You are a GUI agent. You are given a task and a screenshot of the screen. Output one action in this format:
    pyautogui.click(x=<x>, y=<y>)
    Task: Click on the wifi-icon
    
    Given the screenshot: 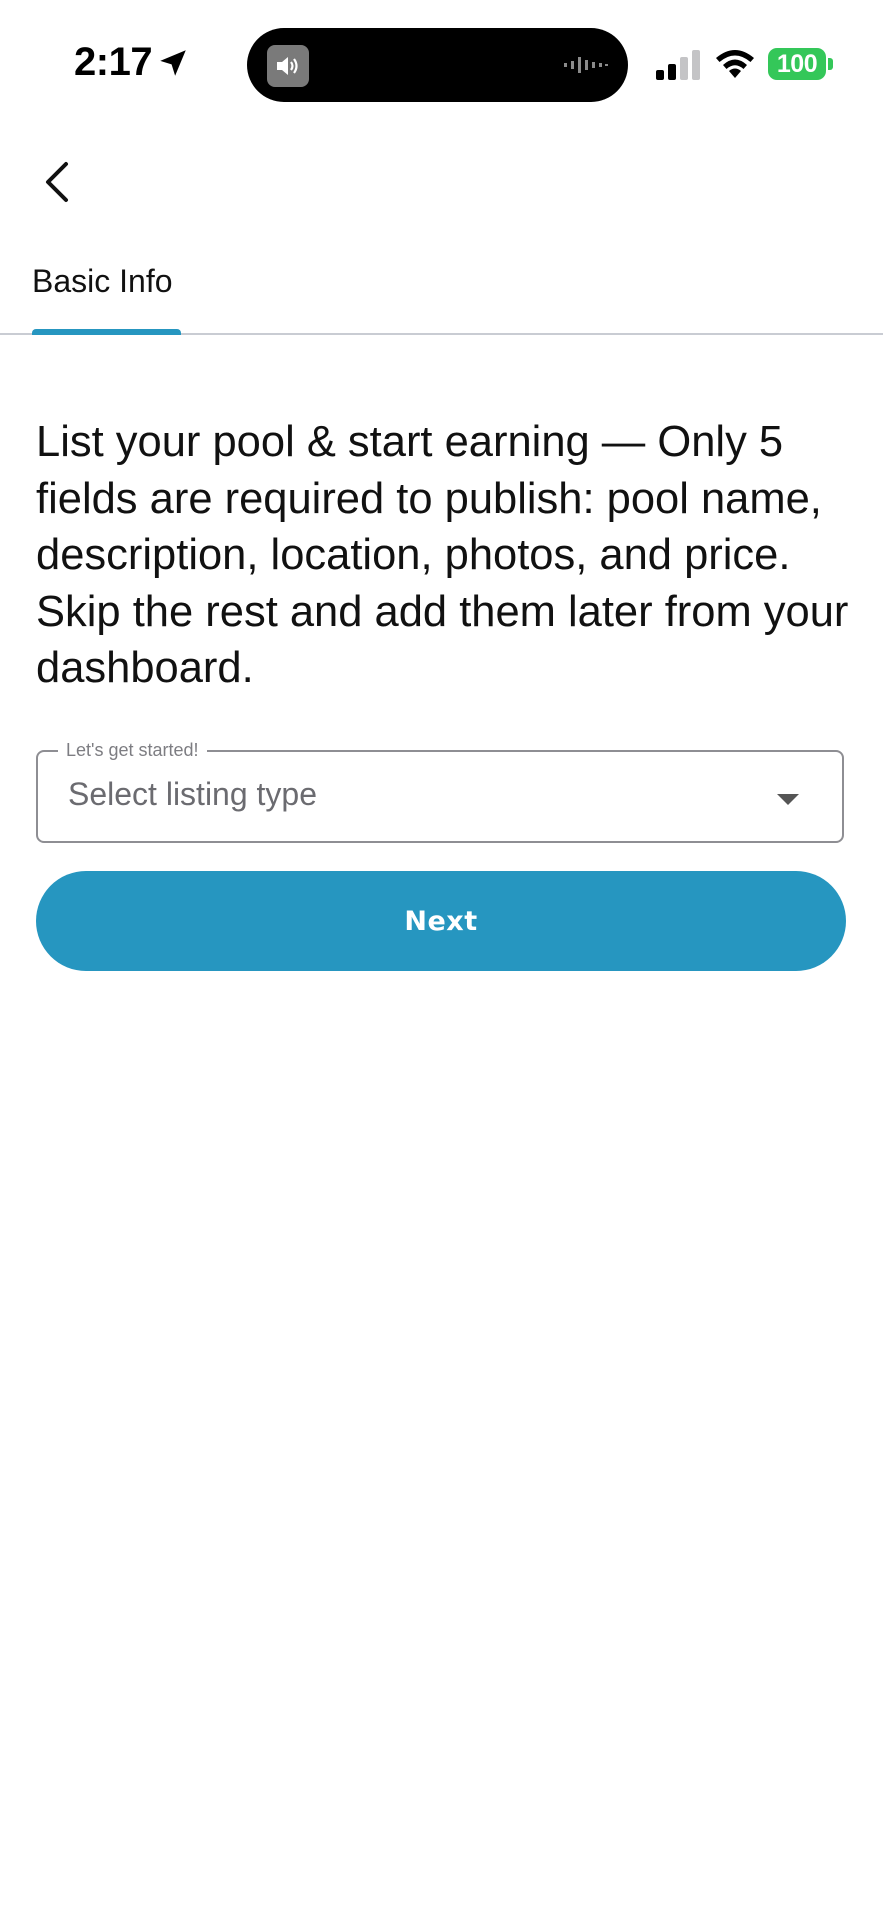 What is the action you would take?
    pyautogui.click(x=735, y=64)
    